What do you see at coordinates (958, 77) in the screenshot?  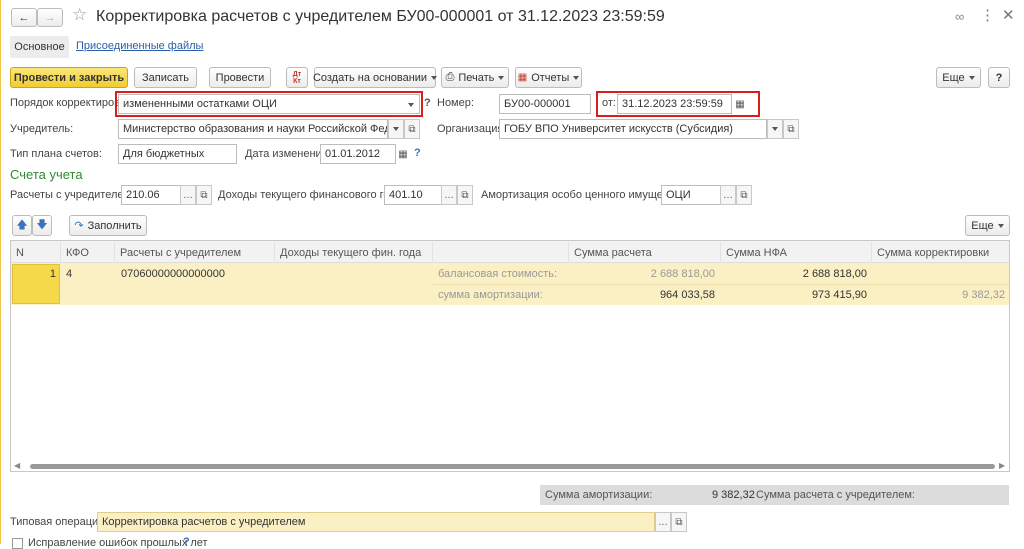 I see `more-button: Еще` at bounding box center [958, 77].